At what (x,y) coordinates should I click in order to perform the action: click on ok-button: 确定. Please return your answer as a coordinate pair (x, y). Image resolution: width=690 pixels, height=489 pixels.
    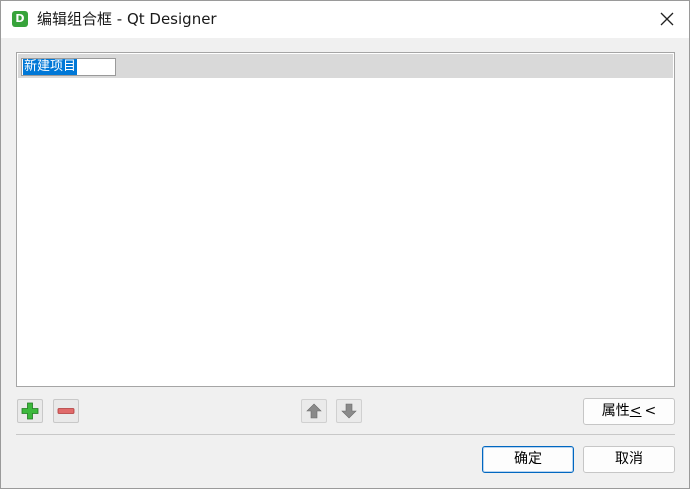
    Looking at the image, I should click on (528, 459).